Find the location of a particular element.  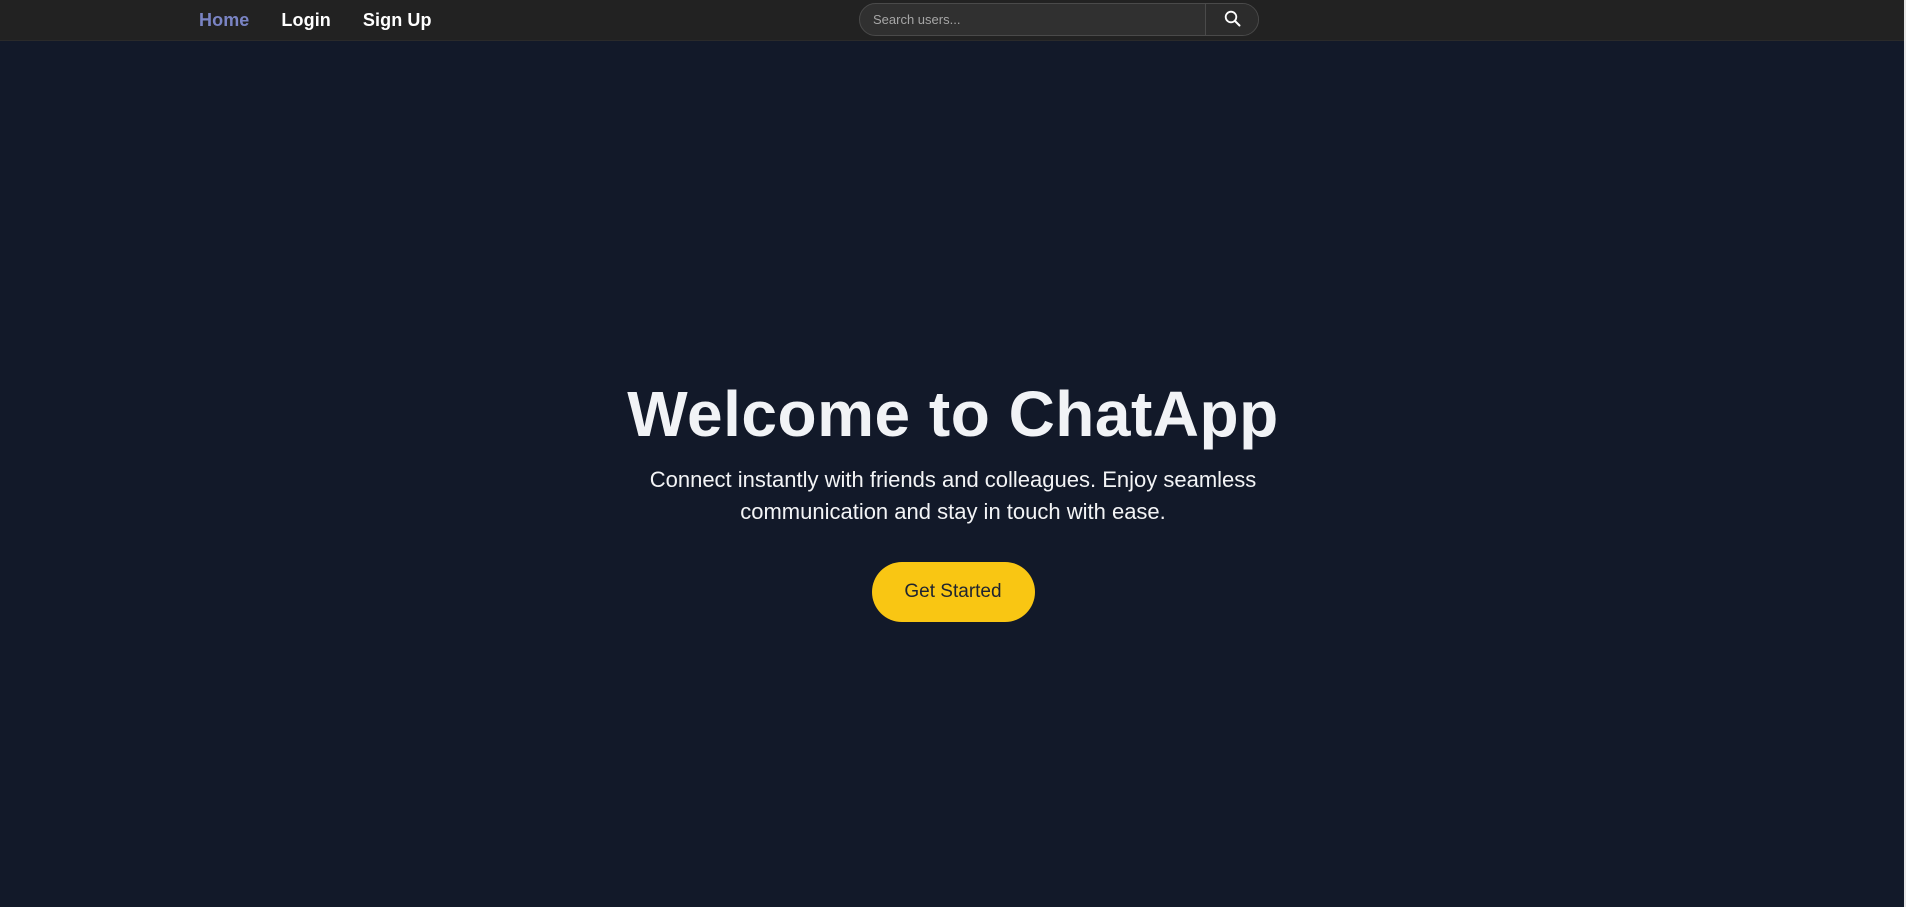

search-button is located at coordinates (1231, 19).